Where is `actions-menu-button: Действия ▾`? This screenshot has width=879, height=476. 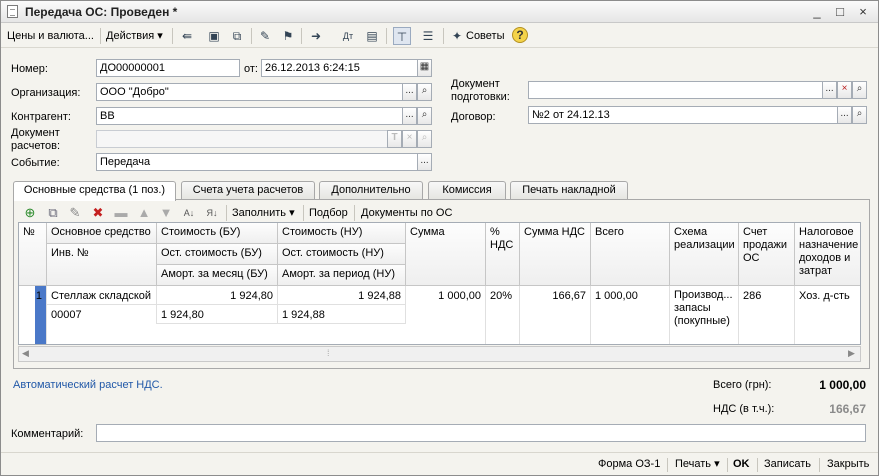
actions-menu-button: Действия ▾ is located at coordinates (134, 36).